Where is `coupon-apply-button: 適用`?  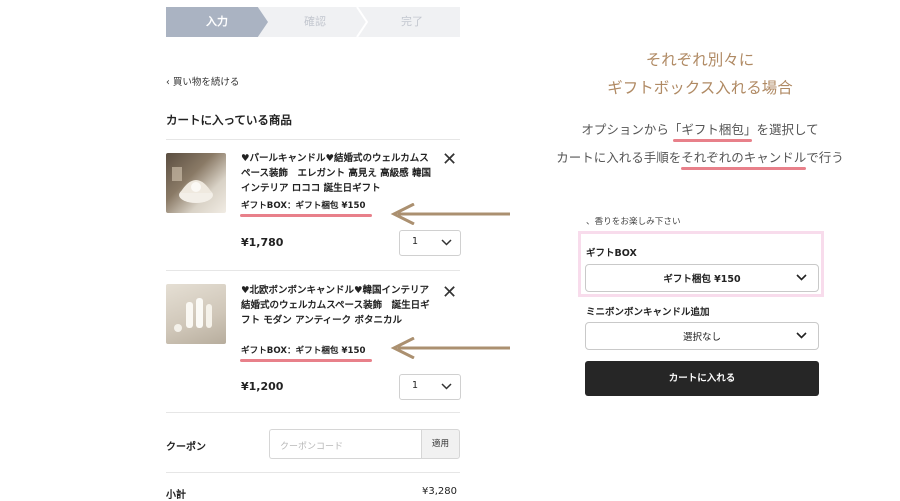
coupon-apply-button: 適用 is located at coordinates (440, 444).